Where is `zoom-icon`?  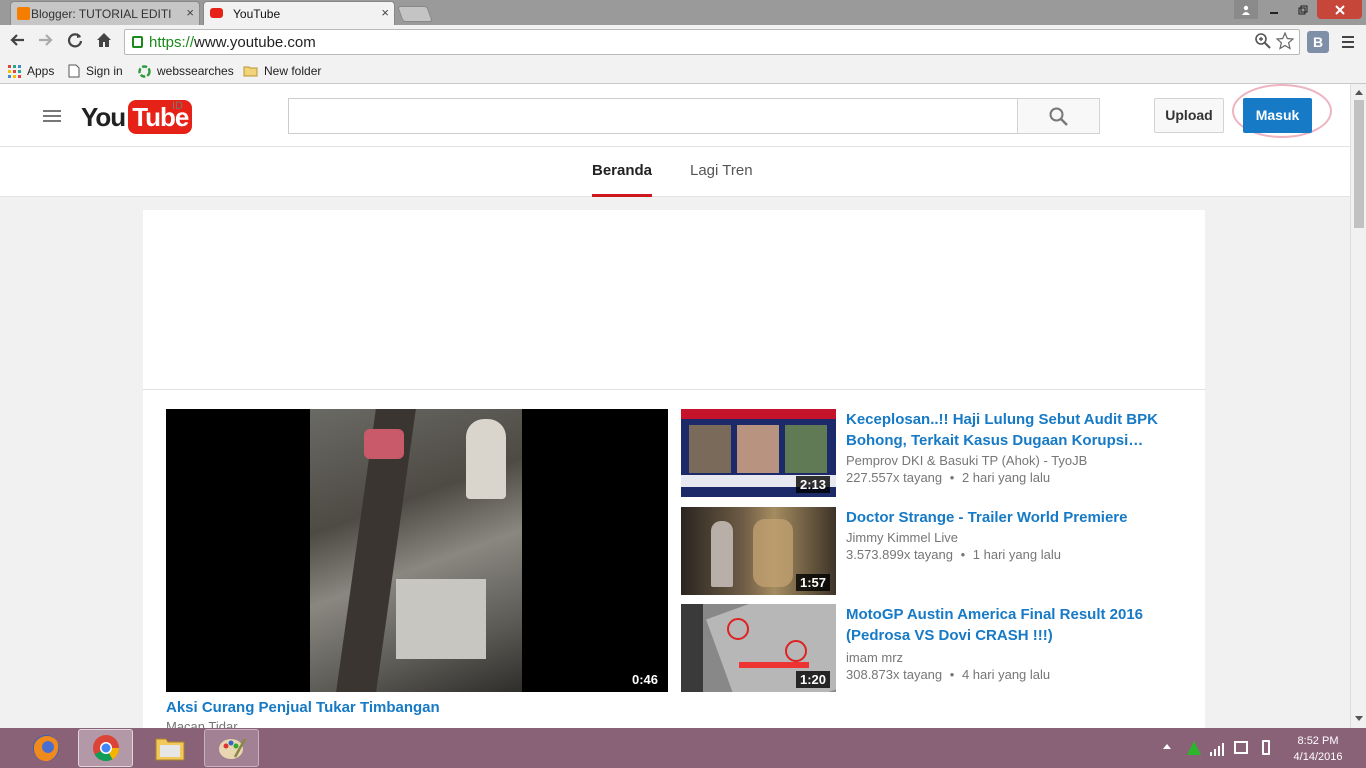 zoom-icon is located at coordinates (1263, 43).